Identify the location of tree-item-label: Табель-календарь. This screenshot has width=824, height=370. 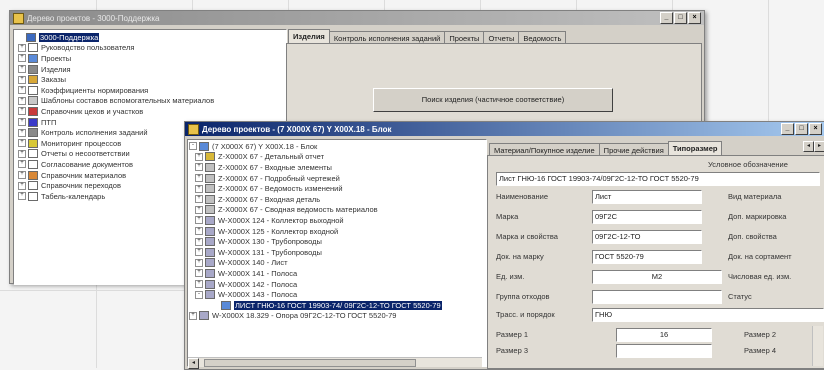
(73, 196).